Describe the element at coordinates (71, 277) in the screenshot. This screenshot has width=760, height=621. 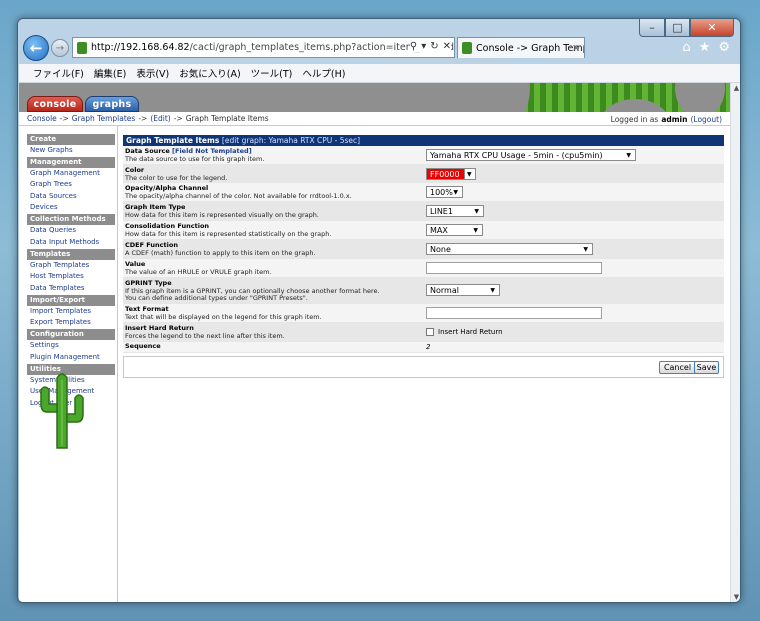
I see `sidebar-item-host-templates: Host Templates` at that location.